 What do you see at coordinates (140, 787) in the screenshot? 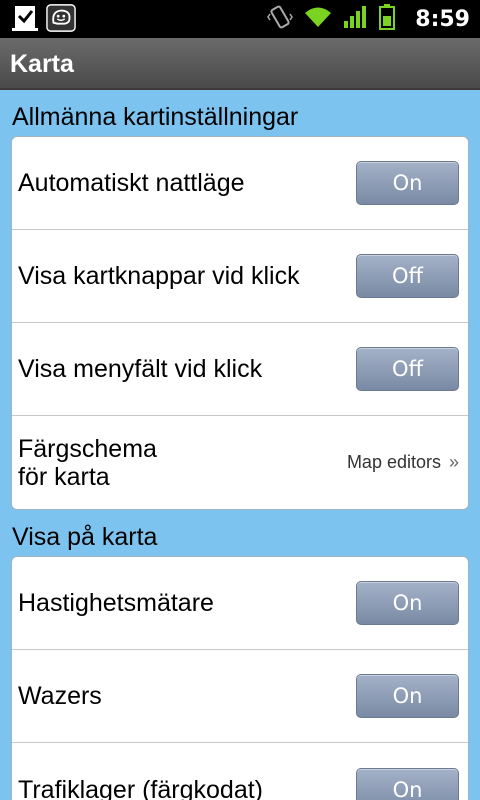
I see `setting-label: Trafiklager (färgkodat)` at bounding box center [140, 787].